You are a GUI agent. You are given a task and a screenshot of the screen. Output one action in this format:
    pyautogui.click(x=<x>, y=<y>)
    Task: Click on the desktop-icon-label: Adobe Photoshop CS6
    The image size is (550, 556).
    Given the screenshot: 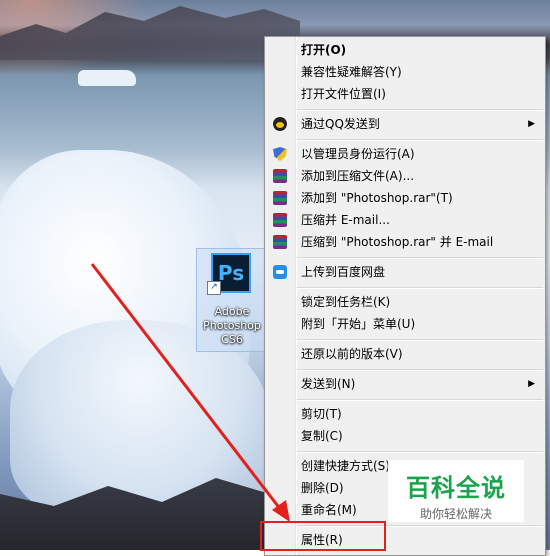 What is the action you would take?
    pyautogui.click(x=232, y=325)
    